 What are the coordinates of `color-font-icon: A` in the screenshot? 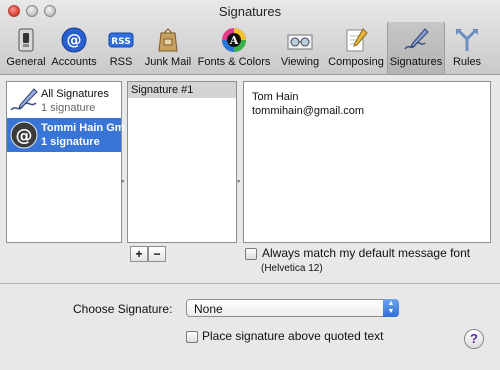 It's located at (234, 40).